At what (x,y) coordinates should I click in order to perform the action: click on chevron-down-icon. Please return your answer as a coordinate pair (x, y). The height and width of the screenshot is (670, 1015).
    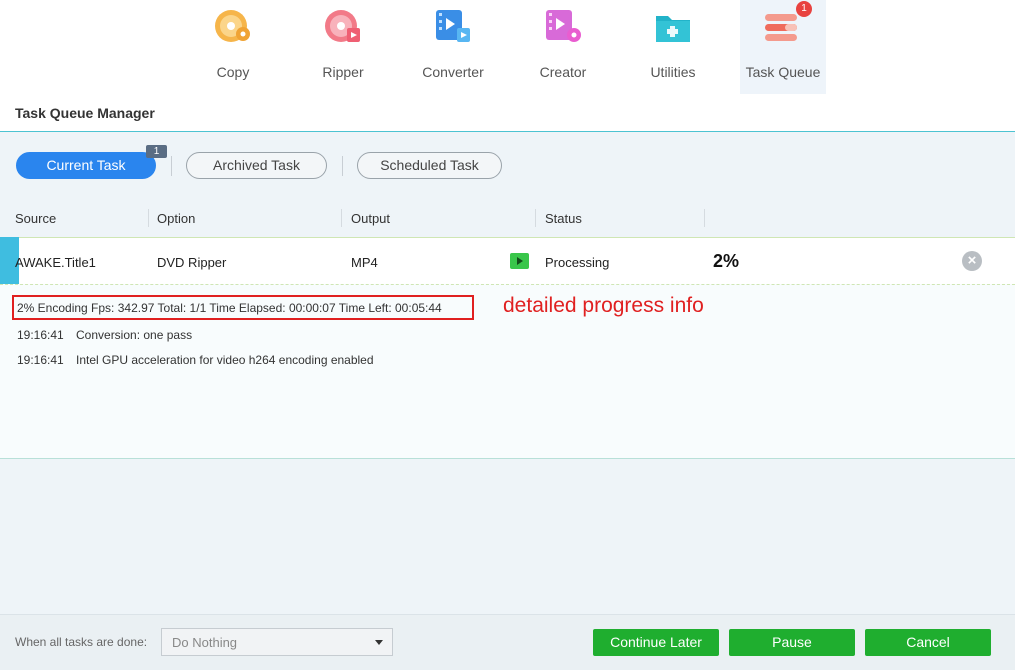
    Looking at the image, I should click on (379, 642).